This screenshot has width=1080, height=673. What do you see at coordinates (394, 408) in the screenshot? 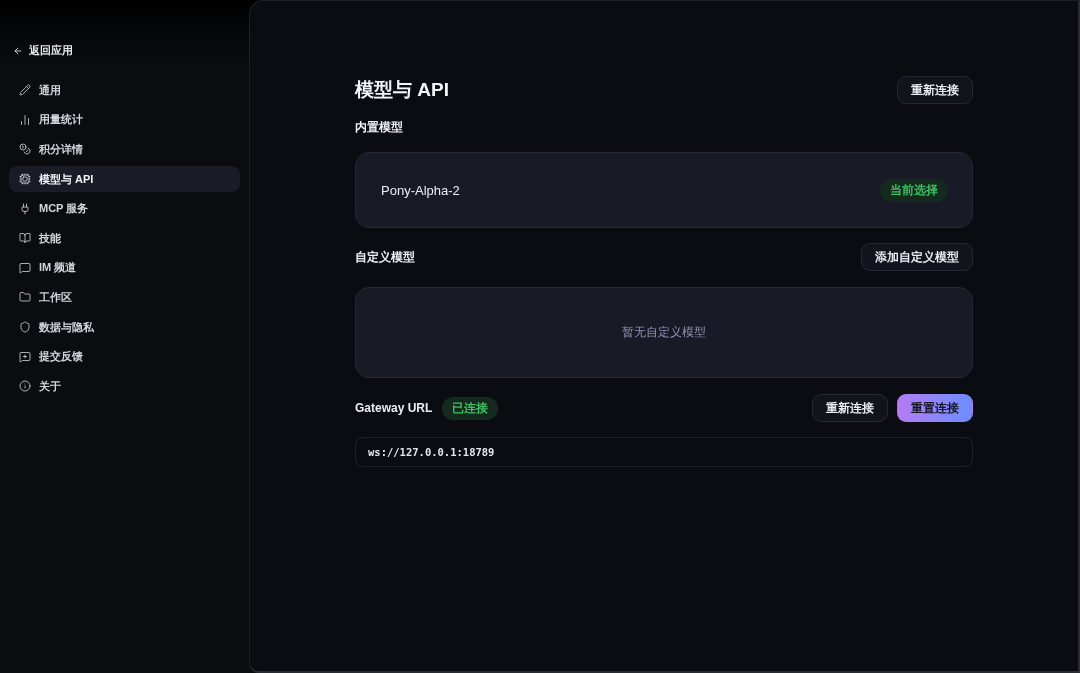
I see `gateway-label: Gateway URL` at bounding box center [394, 408].